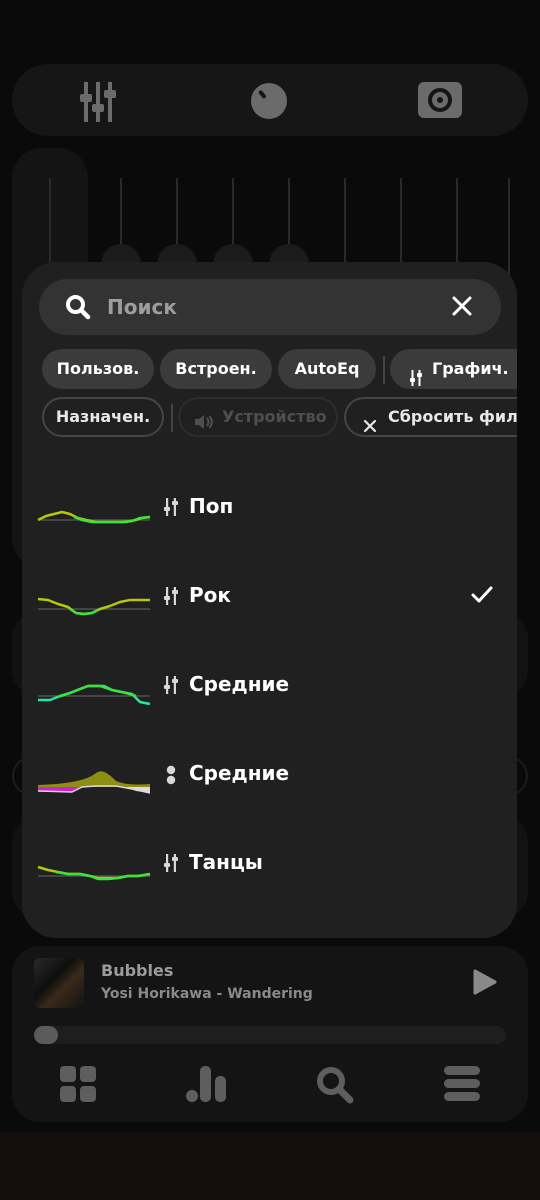 The image size is (540, 1200). Describe the element at coordinates (269, 506) in the screenshot. I see `preset-item-pop: Поп` at that location.